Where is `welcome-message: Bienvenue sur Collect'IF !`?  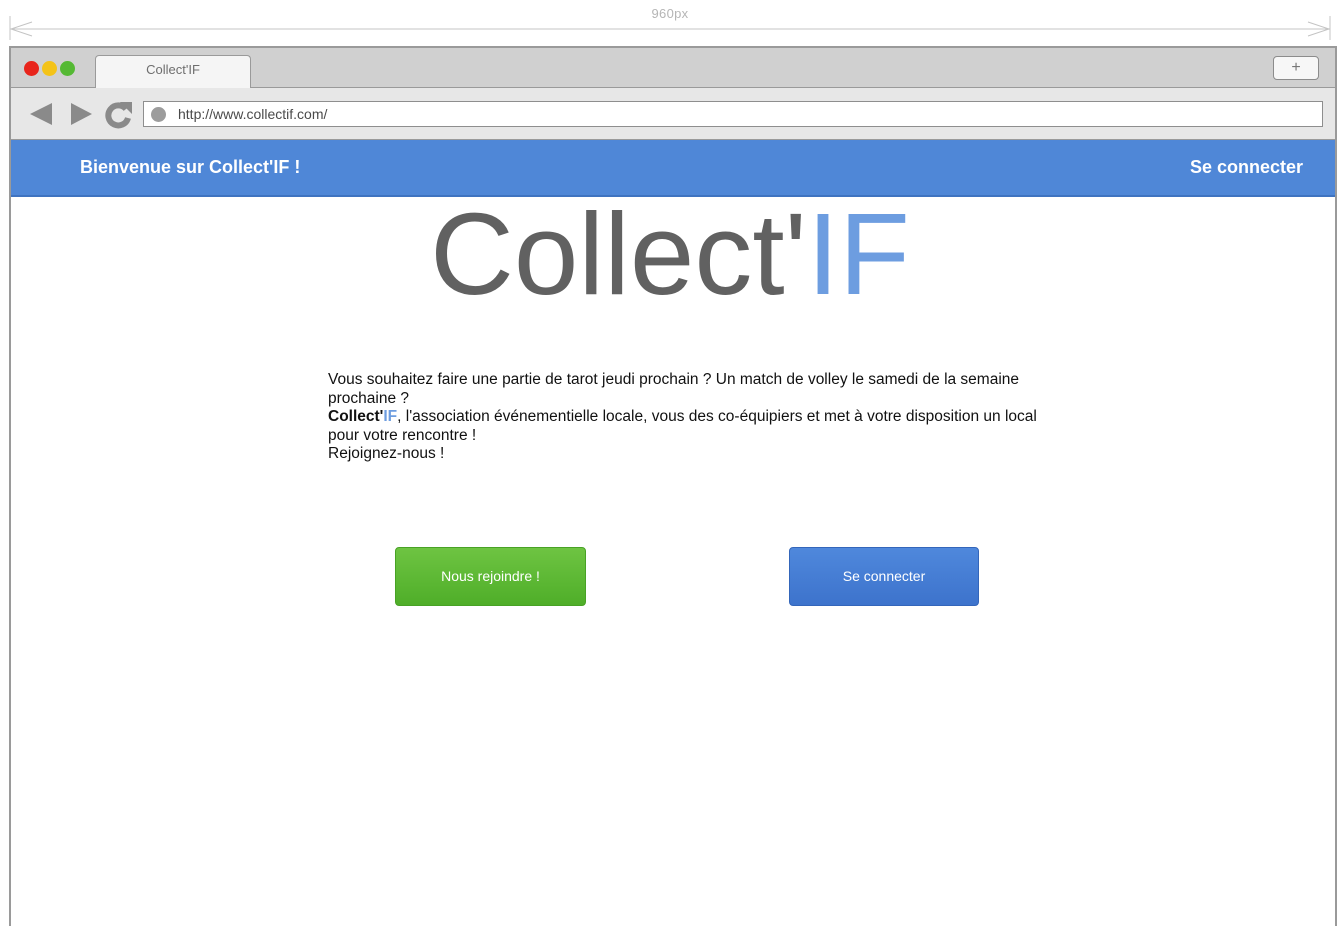
welcome-message: Bienvenue sur Collect'IF ! is located at coordinates (190, 167).